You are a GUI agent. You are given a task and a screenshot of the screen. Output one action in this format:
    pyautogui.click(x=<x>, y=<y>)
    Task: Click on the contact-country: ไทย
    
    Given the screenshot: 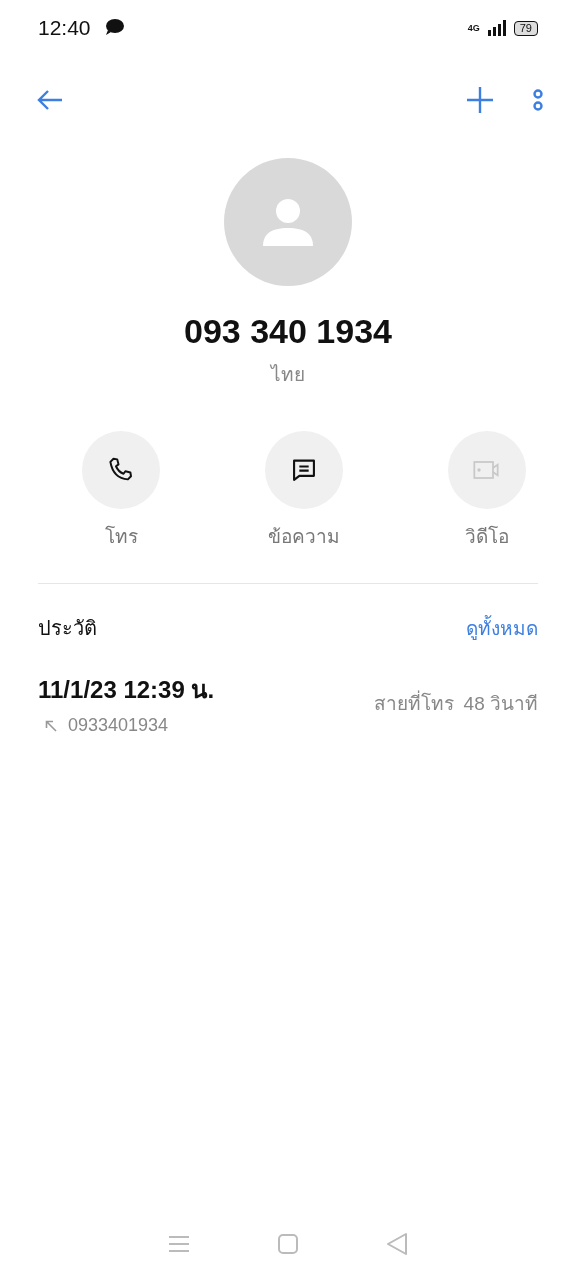 What is the action you would take?
    pyautogui.click(x=288, y=375)
    